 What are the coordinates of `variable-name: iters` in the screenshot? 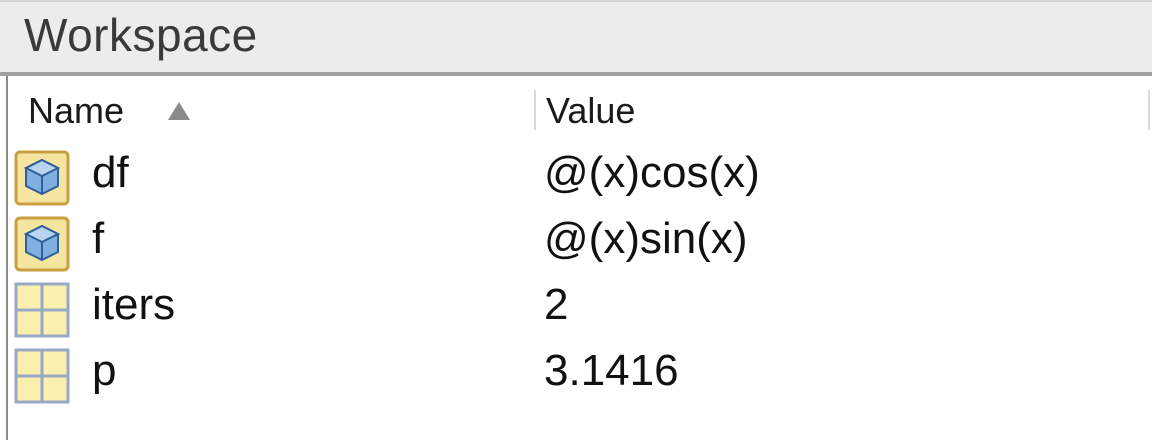 It's located at (134, 304).